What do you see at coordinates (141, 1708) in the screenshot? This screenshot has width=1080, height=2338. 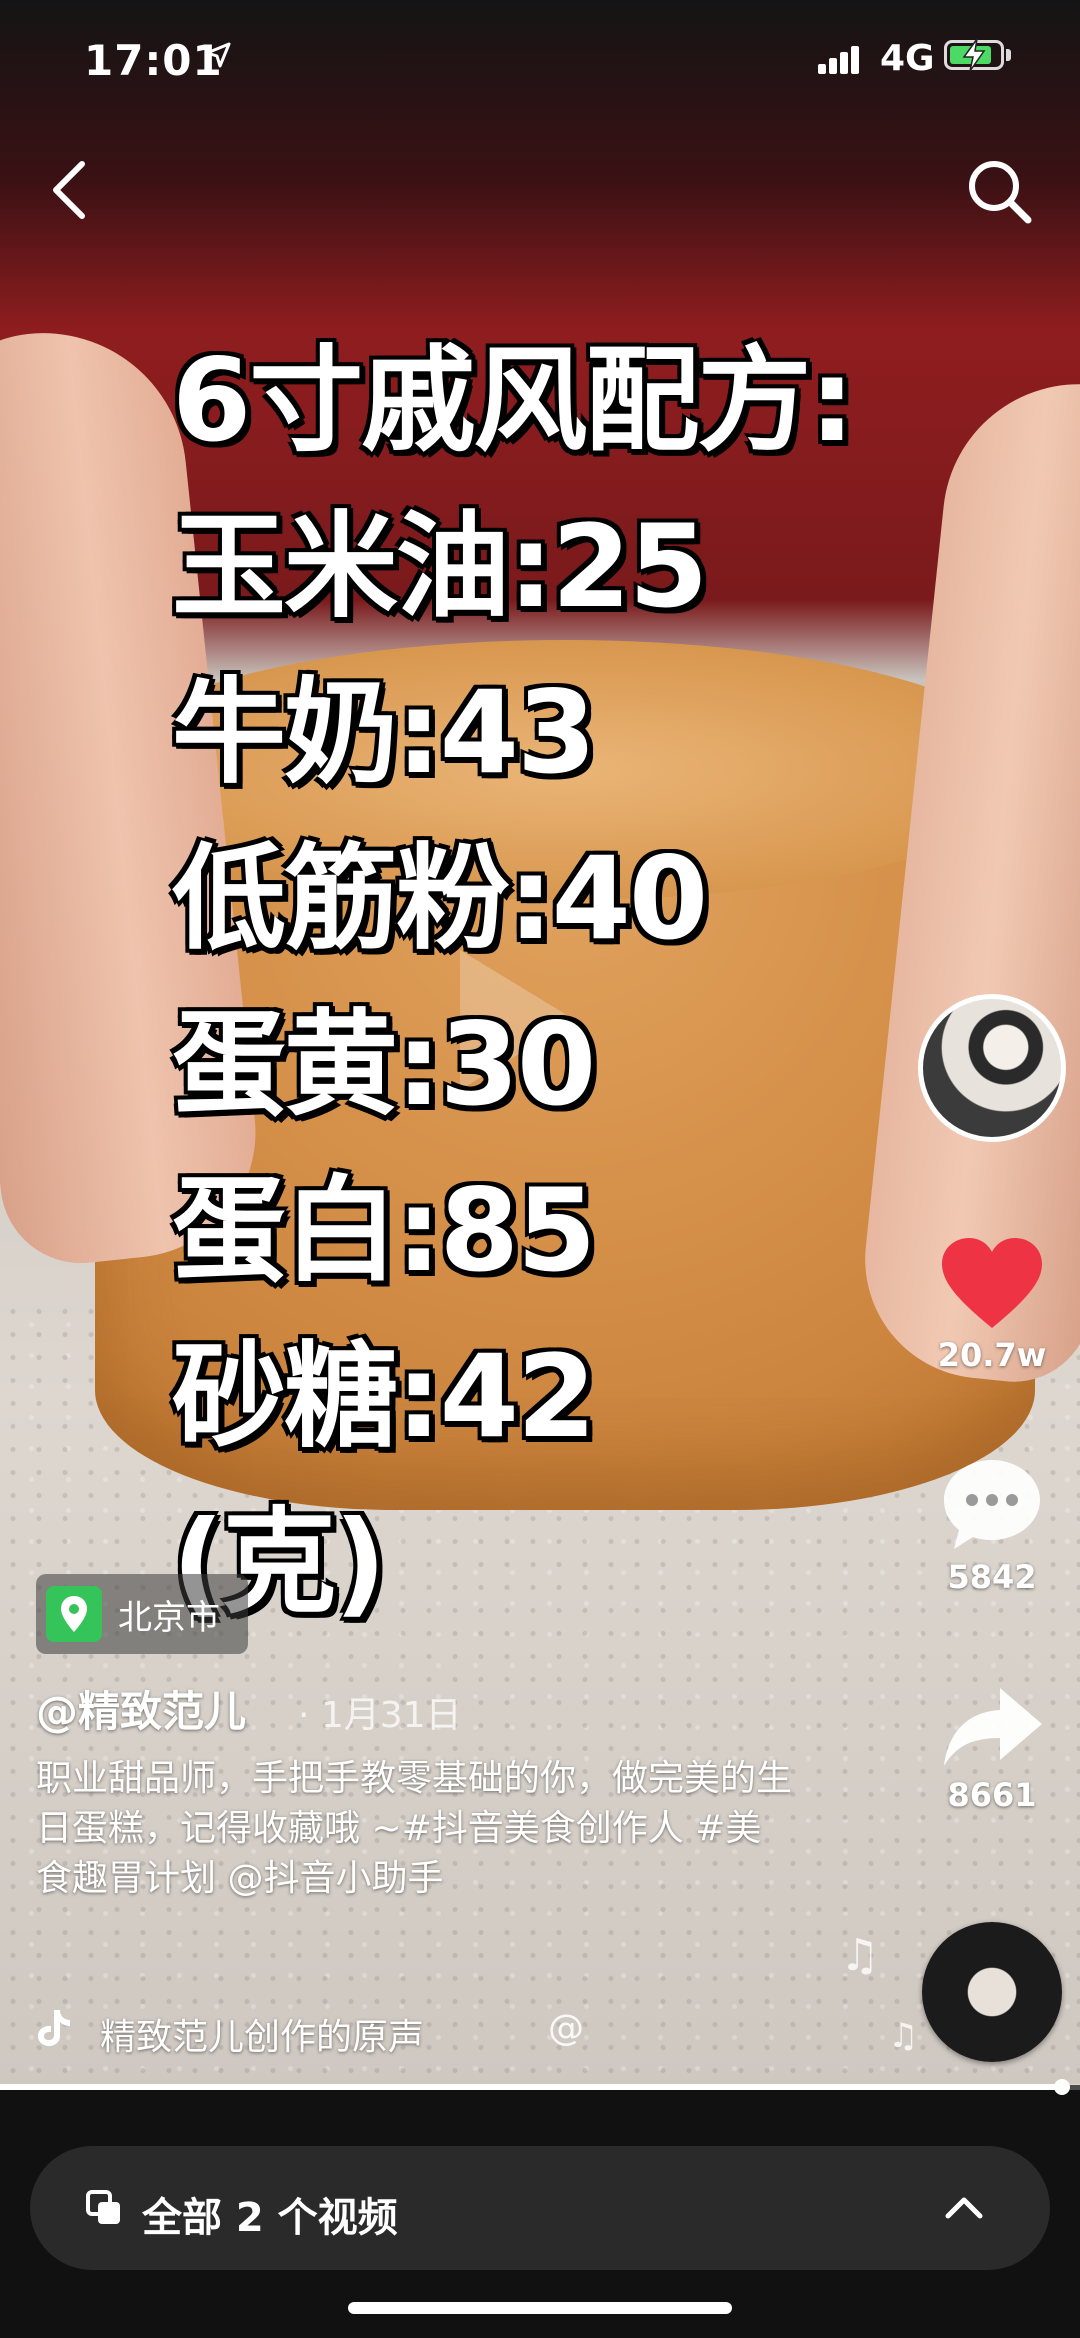 I see `author-name: @精致范儿` at bounding box center [141, 1708].